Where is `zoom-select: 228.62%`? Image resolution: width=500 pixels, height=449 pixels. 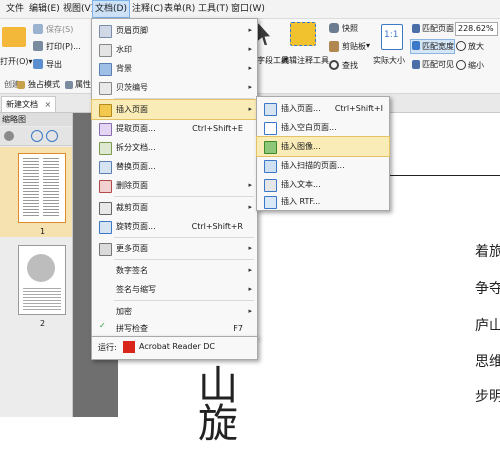 zoom-select: 228.62% is located at coordinates (476, 29).